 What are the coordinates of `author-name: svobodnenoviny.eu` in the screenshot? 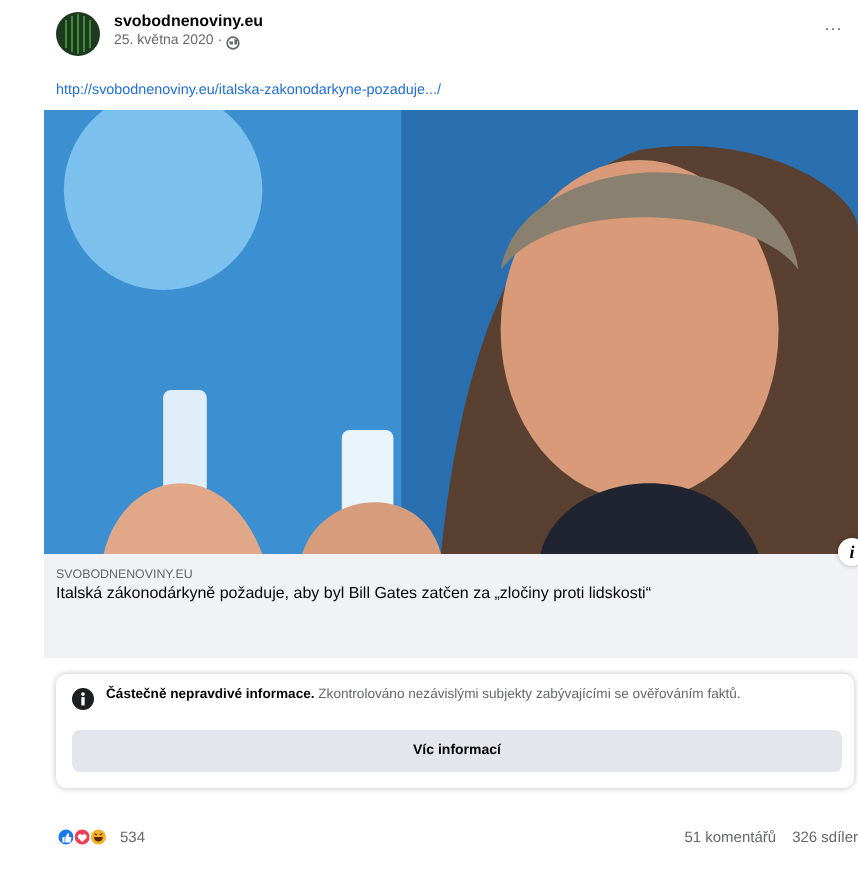 It's located at (189, 21).